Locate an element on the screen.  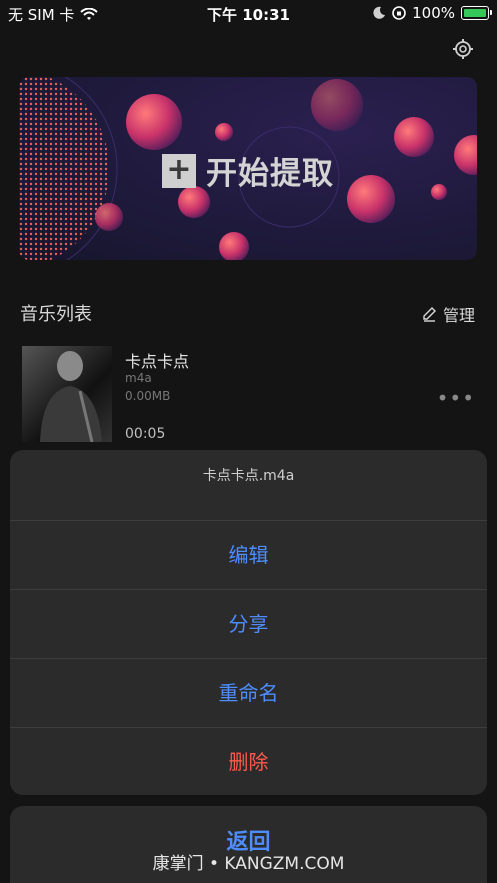
banner-cta: + 开始提取 is located at coordinates (248, 170).